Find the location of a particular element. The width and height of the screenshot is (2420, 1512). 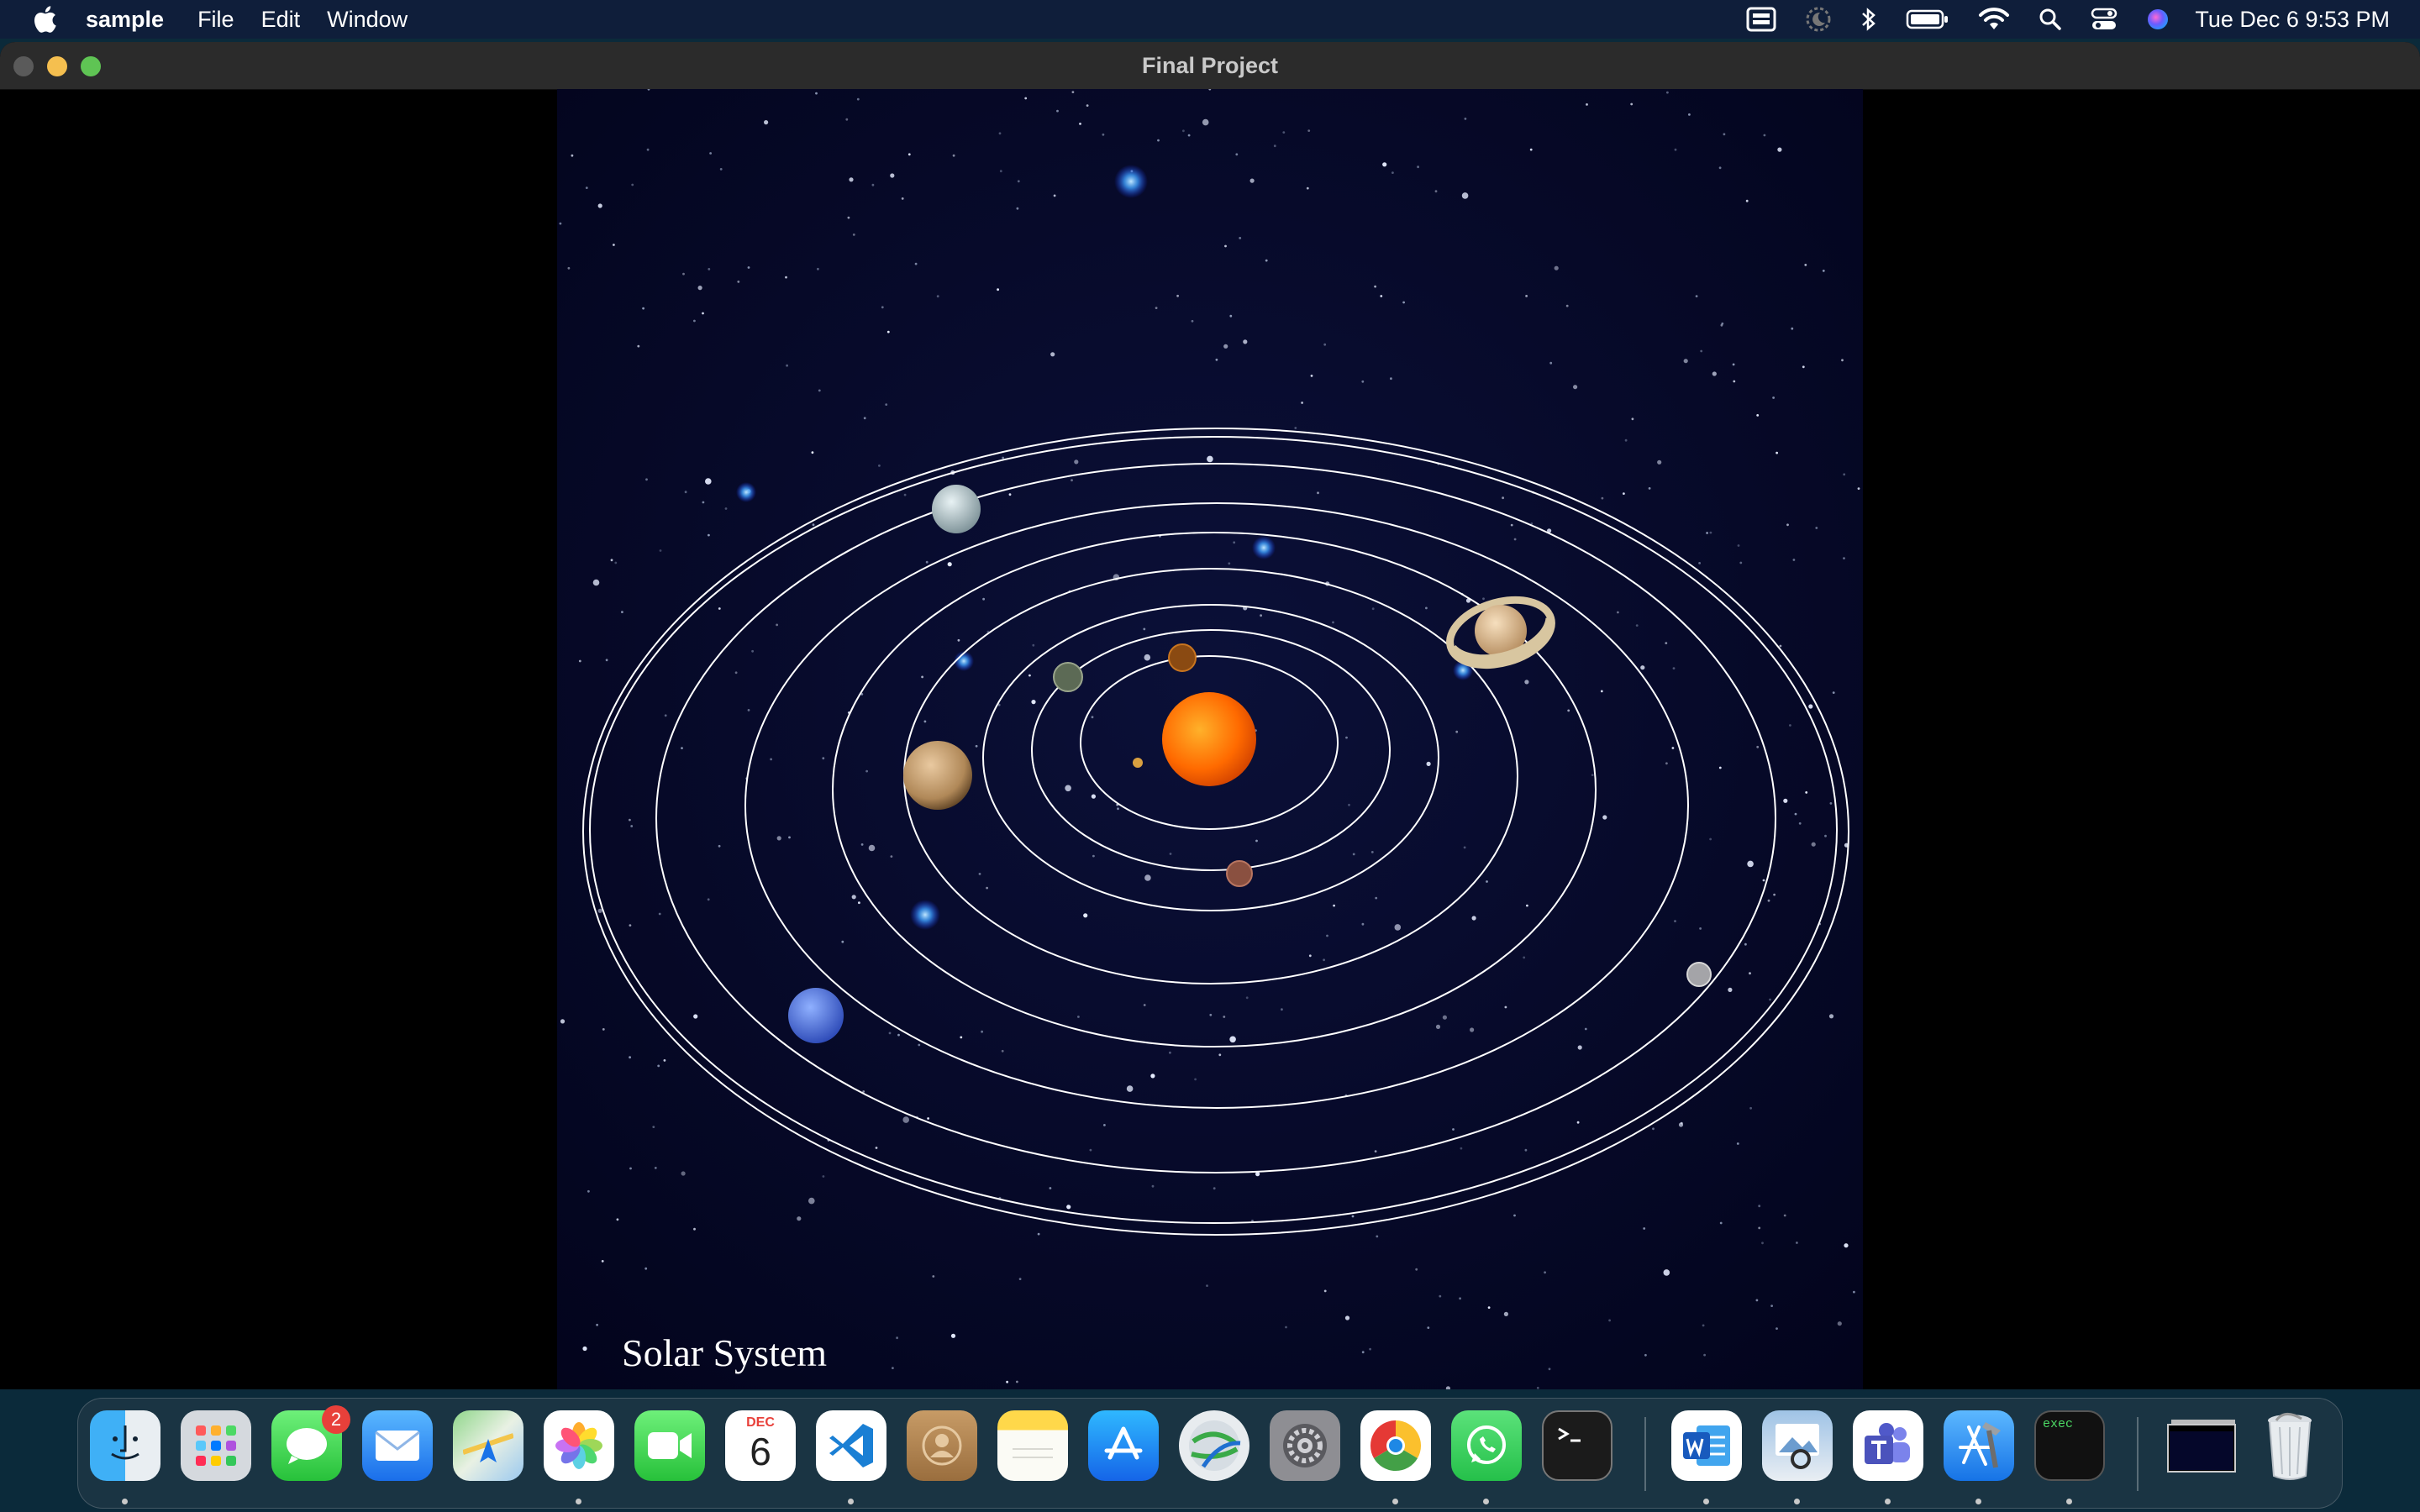

canvas-label: Solar System is located at coordinates (724, 1352).